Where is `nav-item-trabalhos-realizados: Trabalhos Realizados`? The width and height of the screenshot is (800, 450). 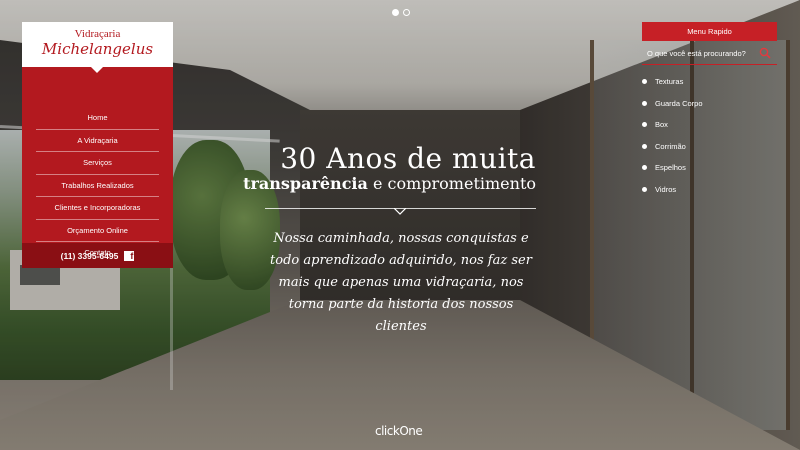 nav-item-trabalhos-realizados: Trabalhos Realizados is located at coordinates (97, 186).